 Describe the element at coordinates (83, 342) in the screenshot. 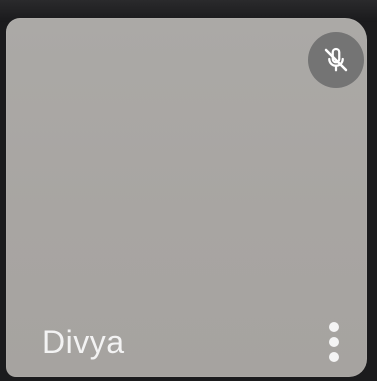

I see `participant-name-label: Divya` at that location.